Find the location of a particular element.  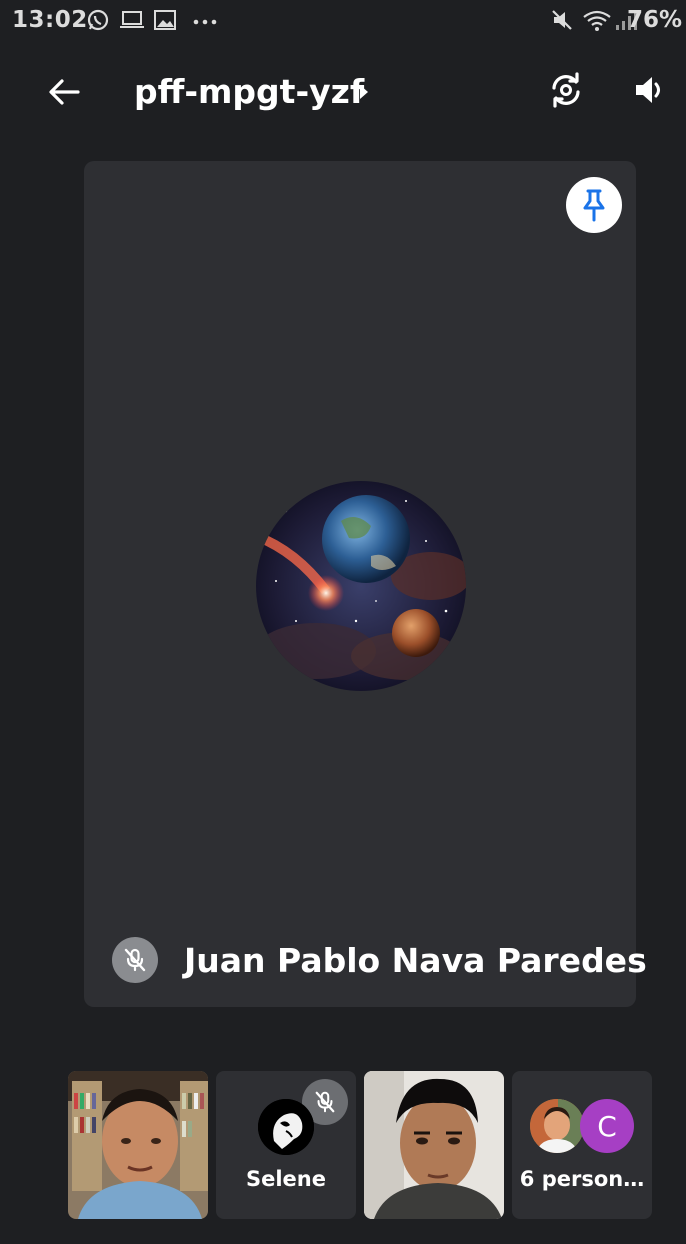

pin-button is located at coordinates (594, 205).